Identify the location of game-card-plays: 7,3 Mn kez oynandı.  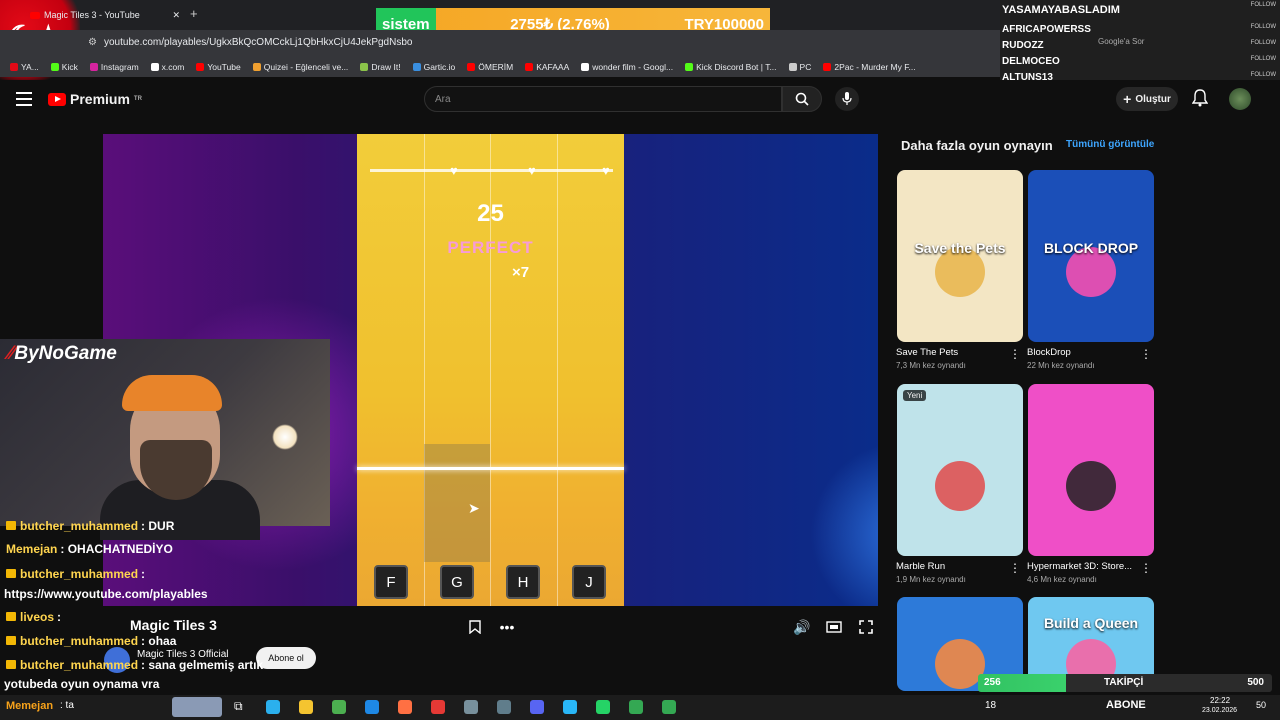
(931, 365).